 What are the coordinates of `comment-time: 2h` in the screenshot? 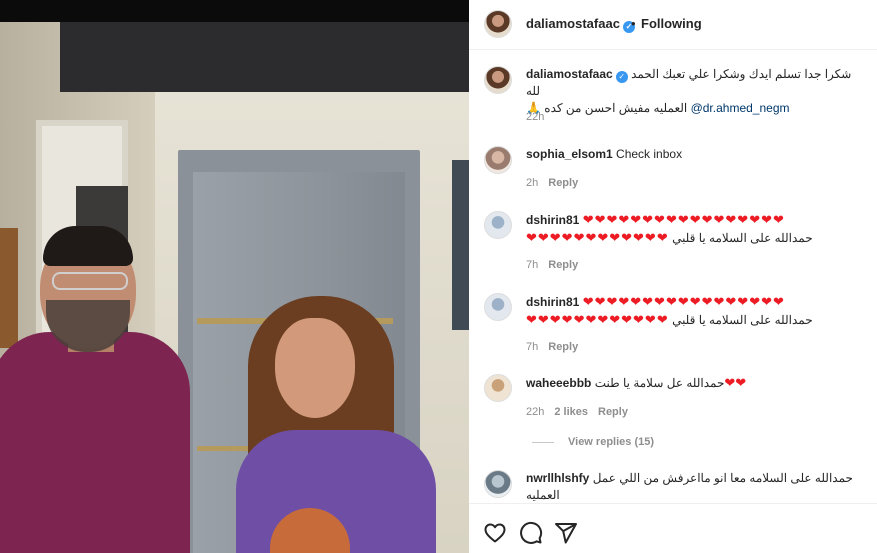 It's located at (532, 183).